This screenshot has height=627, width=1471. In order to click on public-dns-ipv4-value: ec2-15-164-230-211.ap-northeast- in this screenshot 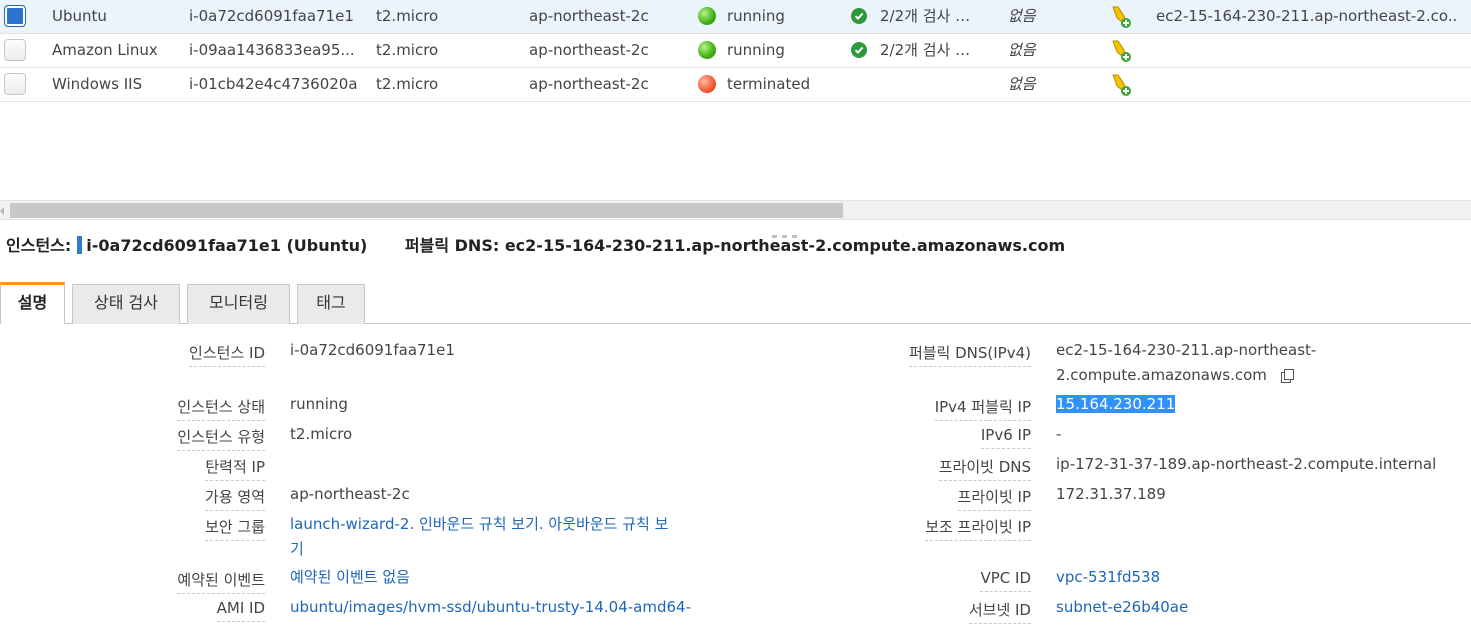, I will do `click(1186, 350)`.